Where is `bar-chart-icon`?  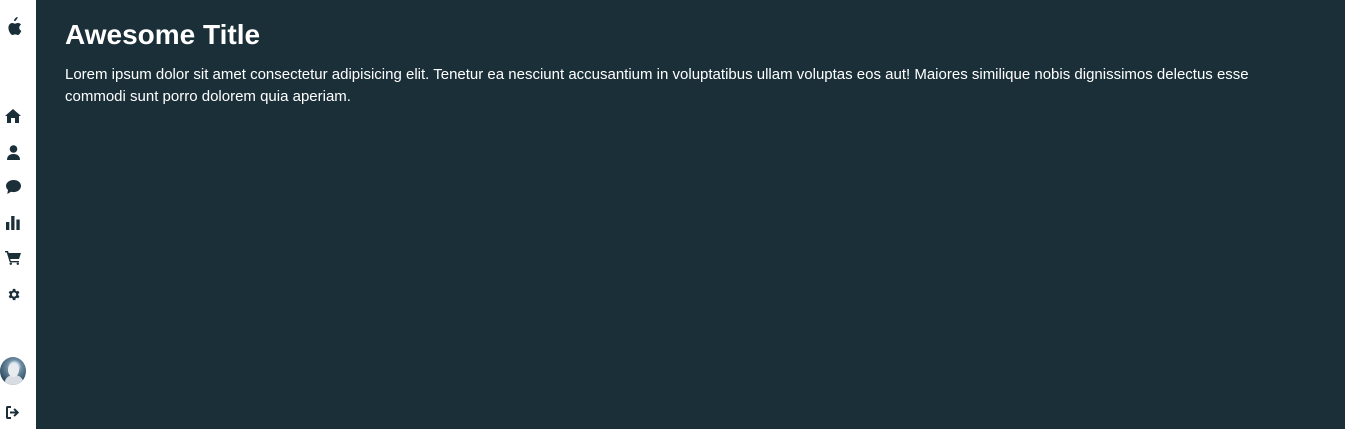
bar-chart-icon is located at coordinates (13, 223).